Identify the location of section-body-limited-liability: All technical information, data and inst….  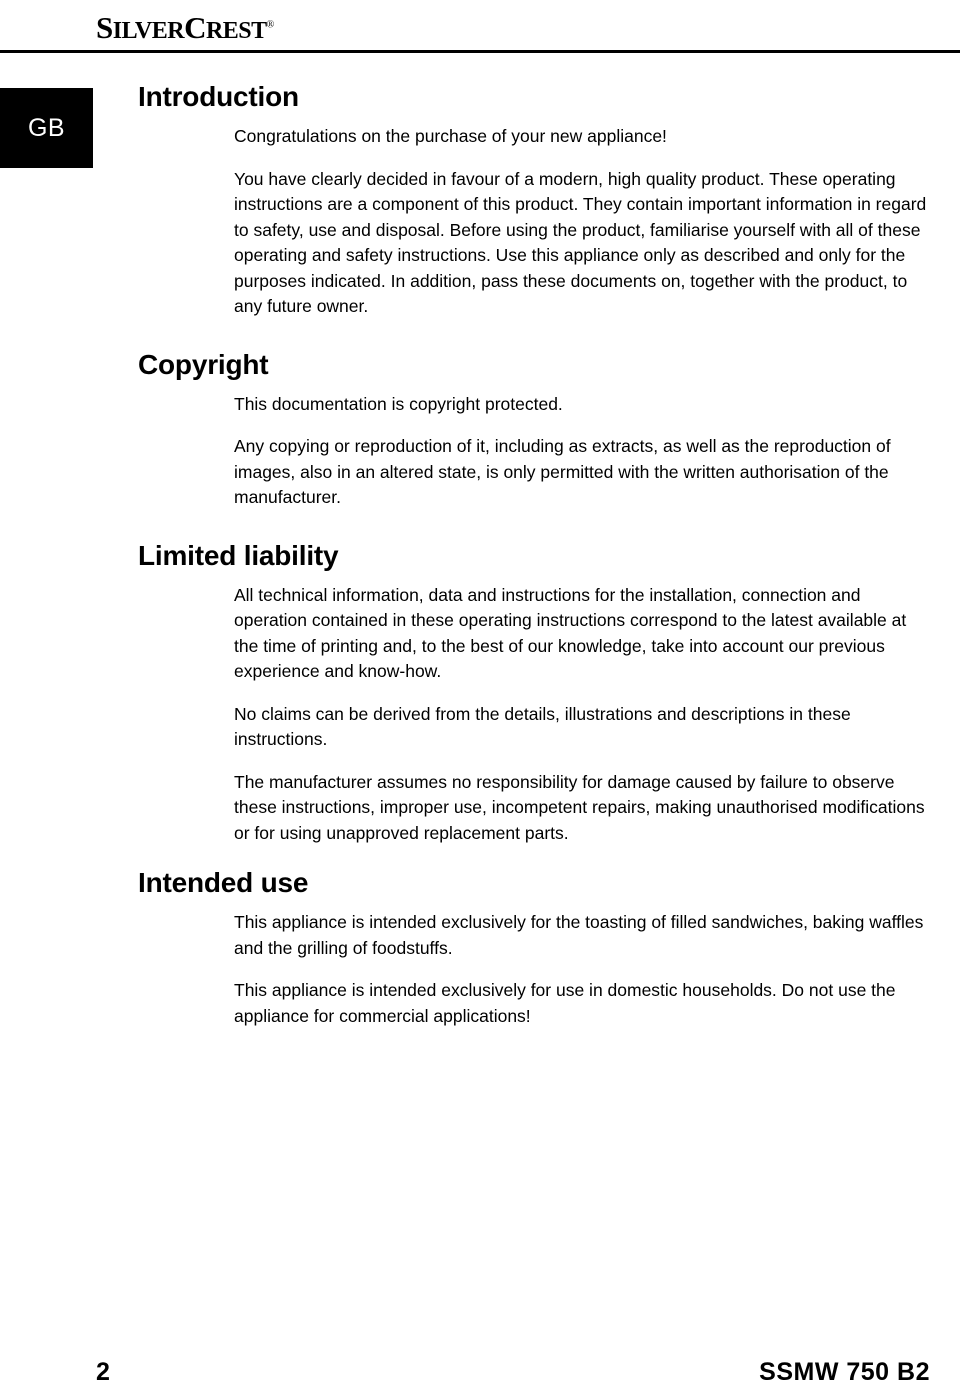
(581, 715).